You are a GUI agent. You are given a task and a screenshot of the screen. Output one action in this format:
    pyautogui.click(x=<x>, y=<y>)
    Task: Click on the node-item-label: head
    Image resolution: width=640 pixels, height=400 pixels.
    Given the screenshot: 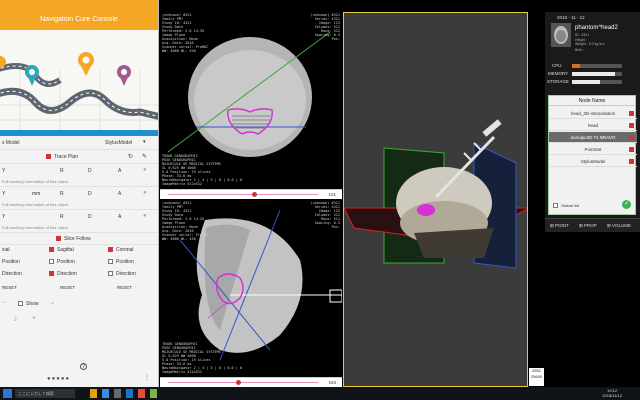 What is the action you would take?
    pyautogui.click(x=592, y=125)
    